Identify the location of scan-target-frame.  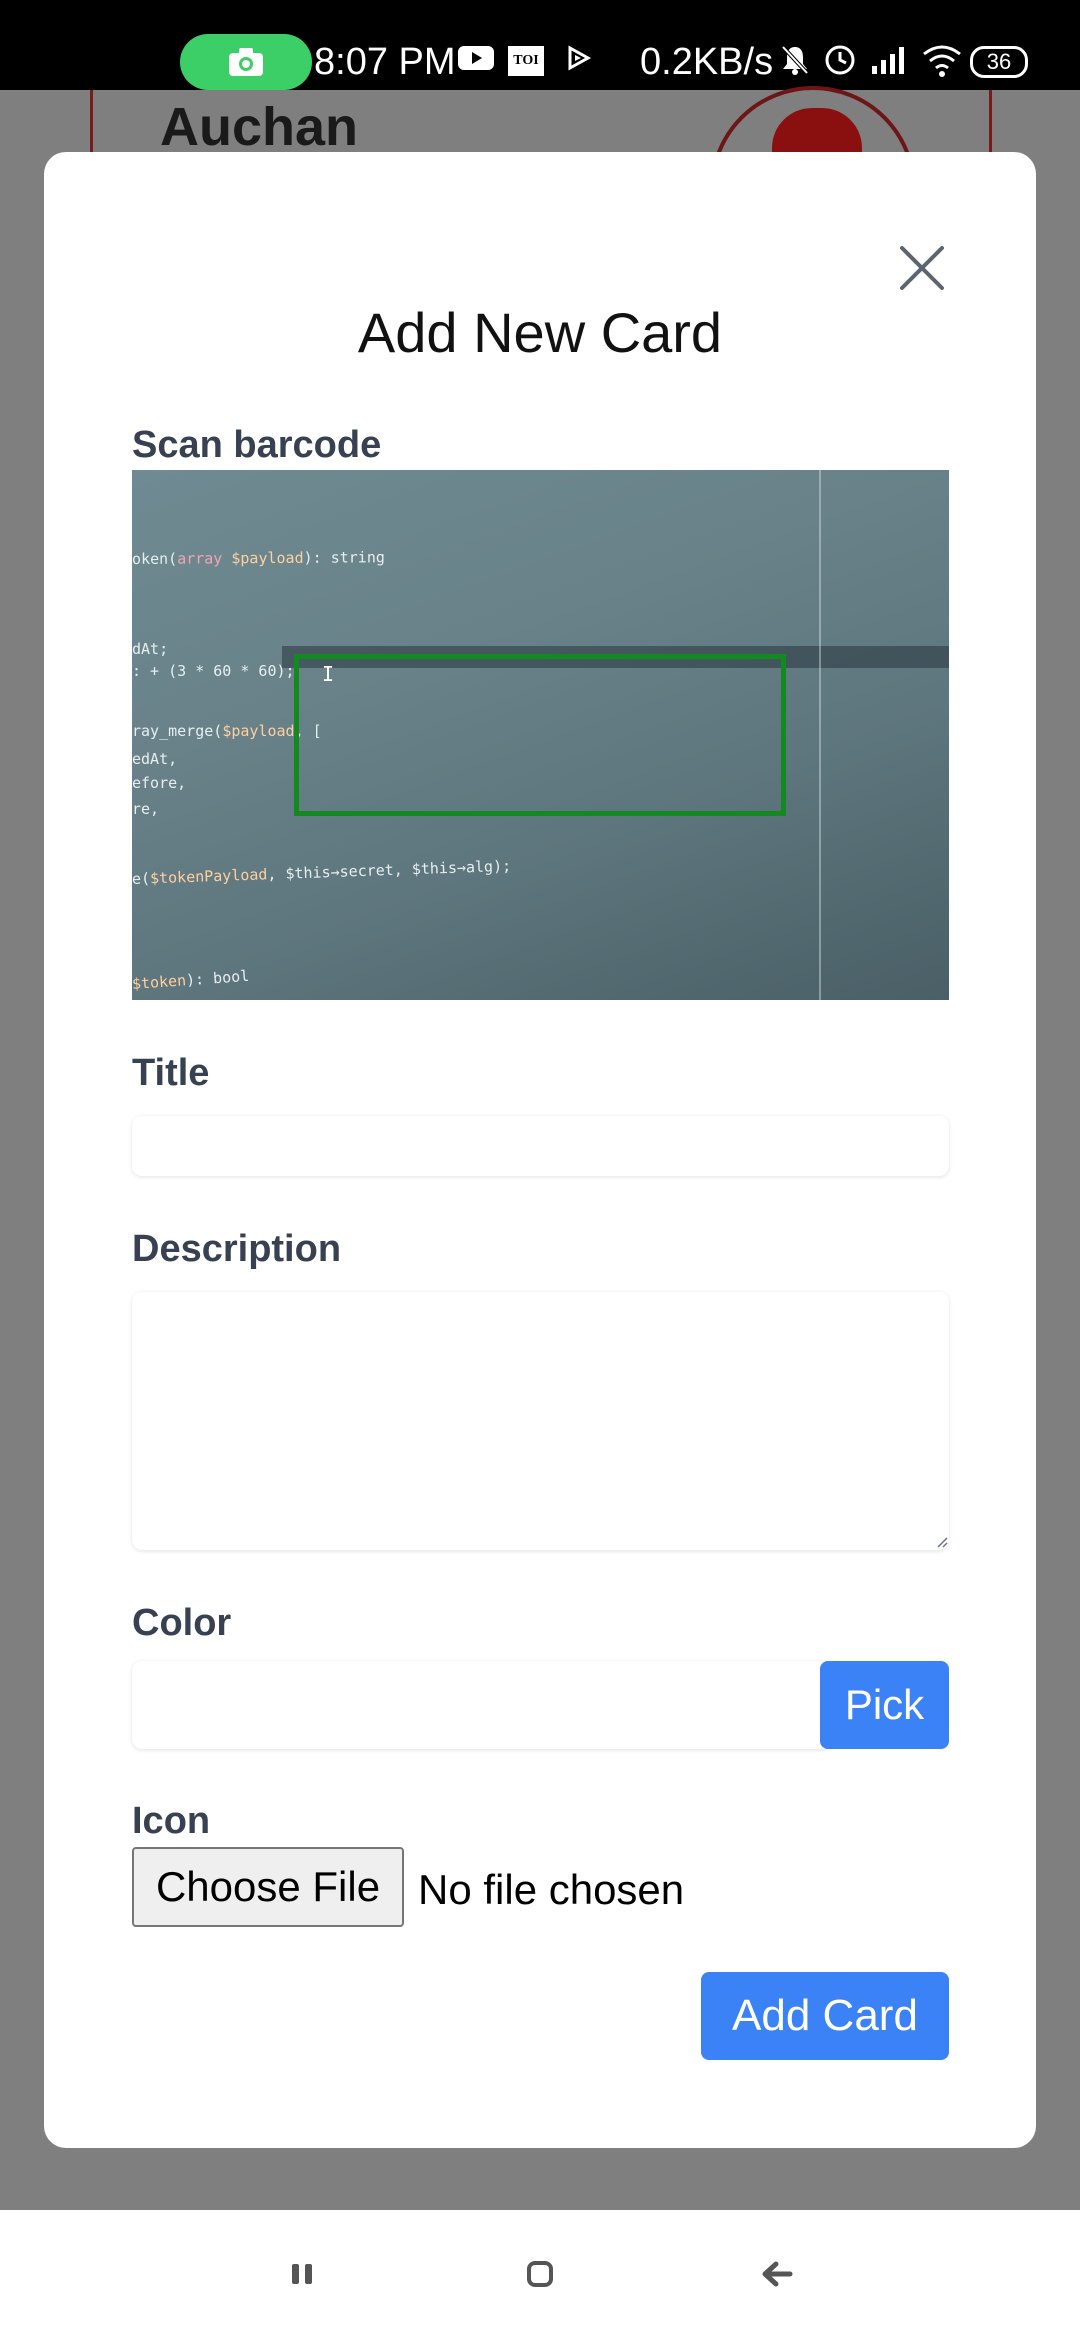
(540, 735).